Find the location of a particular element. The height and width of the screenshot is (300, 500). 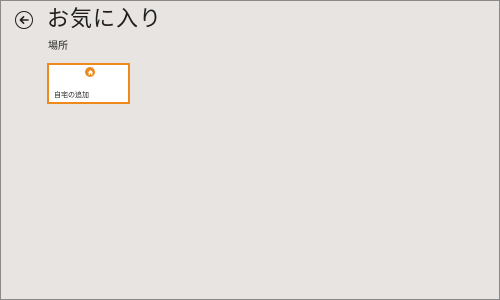

page-title: お気に入り is located at coordinates (105, 19).